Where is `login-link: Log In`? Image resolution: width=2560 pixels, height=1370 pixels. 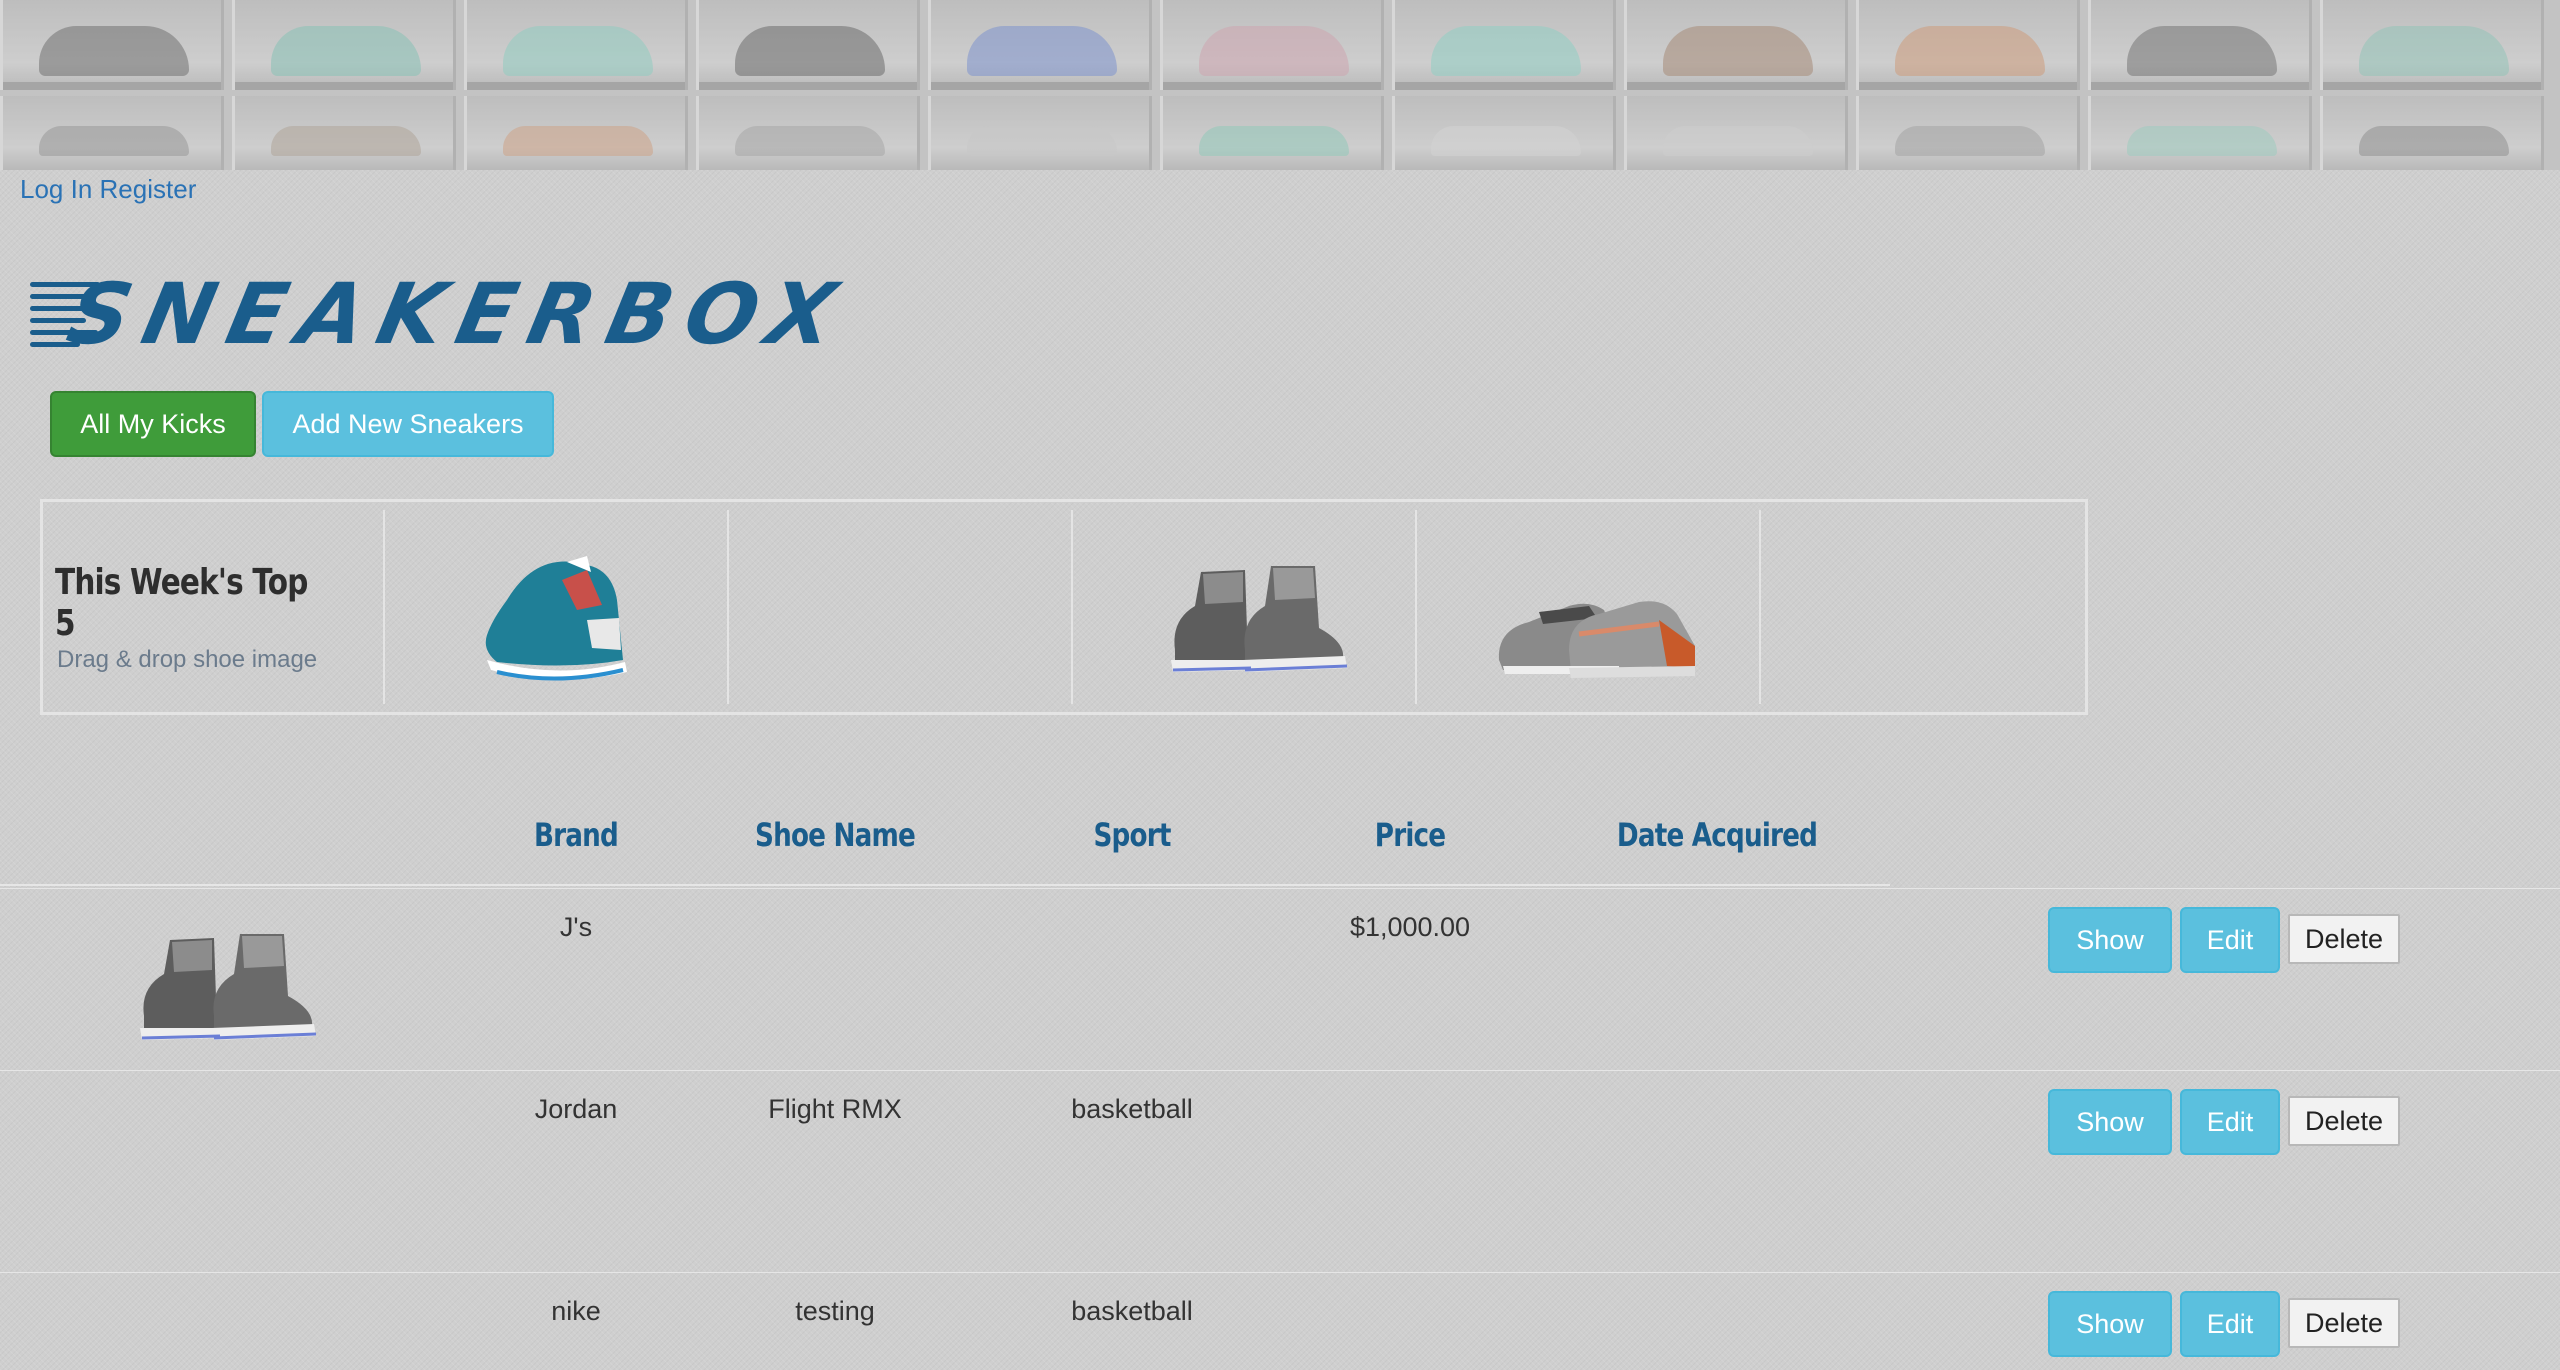
login-link: Log In is located at coordinates (56, 189).